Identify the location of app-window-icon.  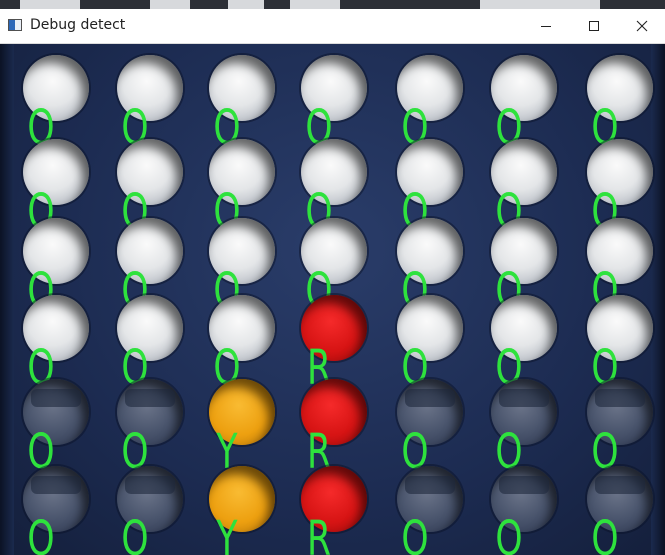
(15, 25).